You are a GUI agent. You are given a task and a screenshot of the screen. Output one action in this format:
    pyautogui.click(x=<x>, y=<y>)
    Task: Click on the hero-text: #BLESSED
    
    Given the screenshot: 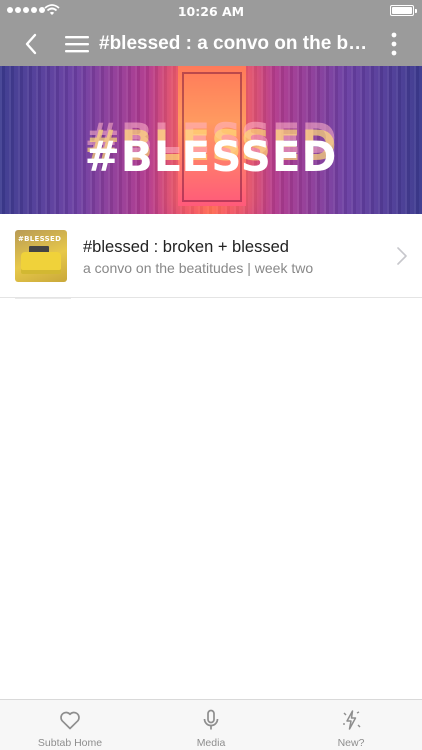 What is the action you would take?
    pyautogui.click(x=211, y=156)
    